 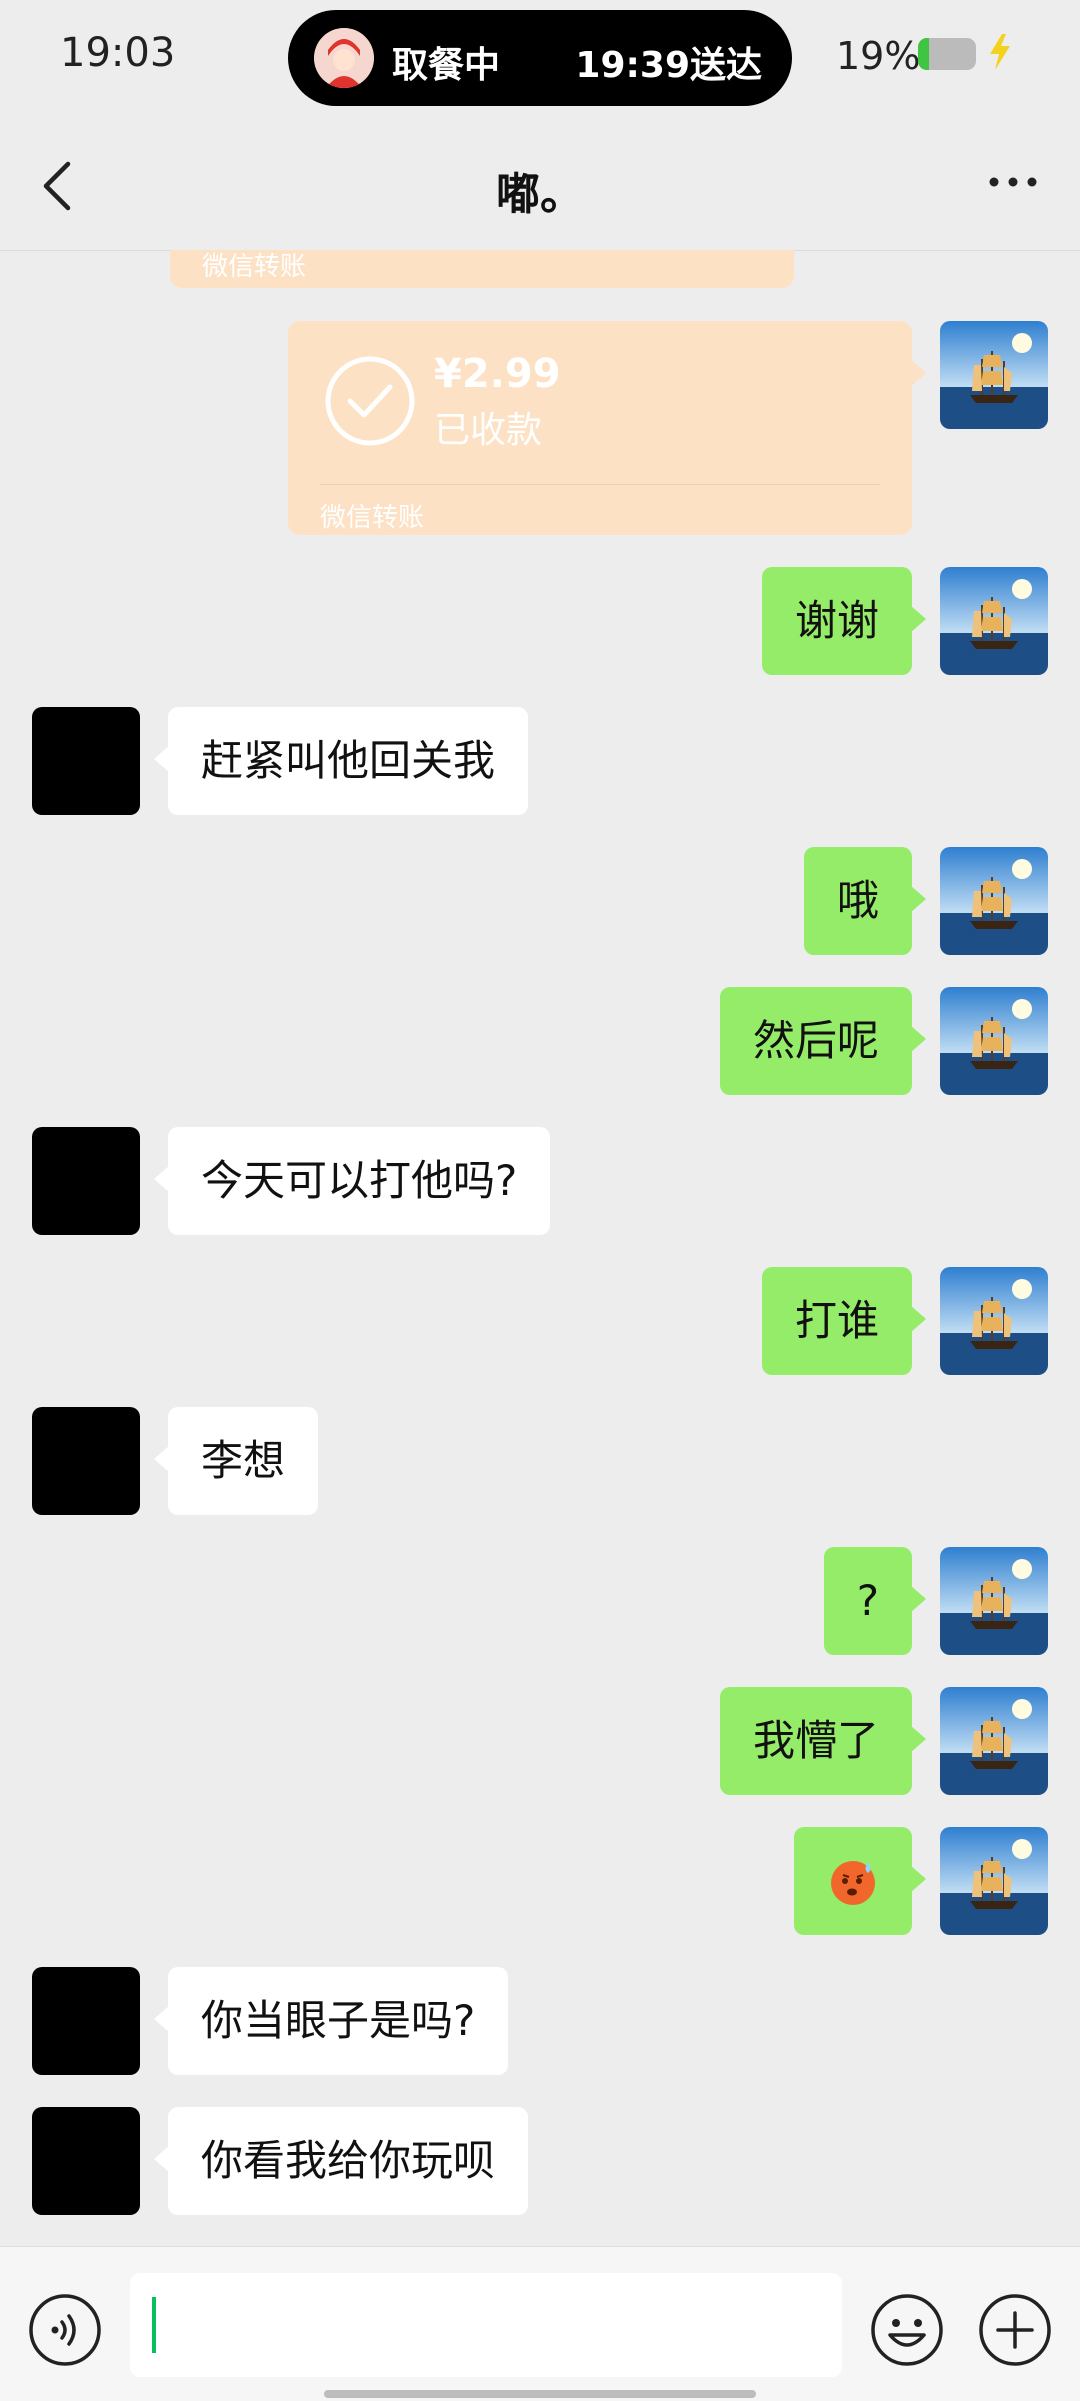 What do you see at coordinates (823, 1741) in the screenshot?
I see `outgoing-message: 我懵了` at bounding box center [823, 1741].